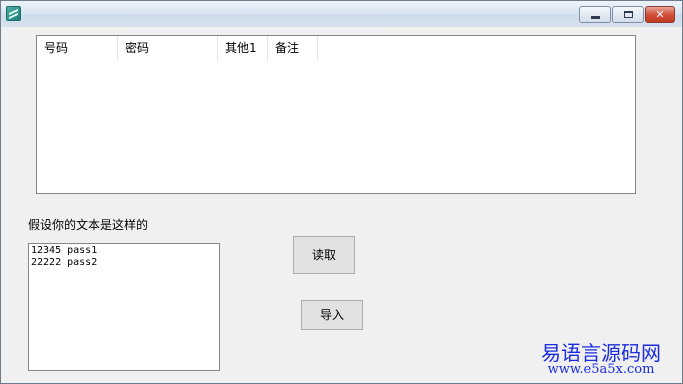 Image resolution: width=683 pixels, height=384 pixels. I want to click on column-header-password: 密码, so click(168, 48).